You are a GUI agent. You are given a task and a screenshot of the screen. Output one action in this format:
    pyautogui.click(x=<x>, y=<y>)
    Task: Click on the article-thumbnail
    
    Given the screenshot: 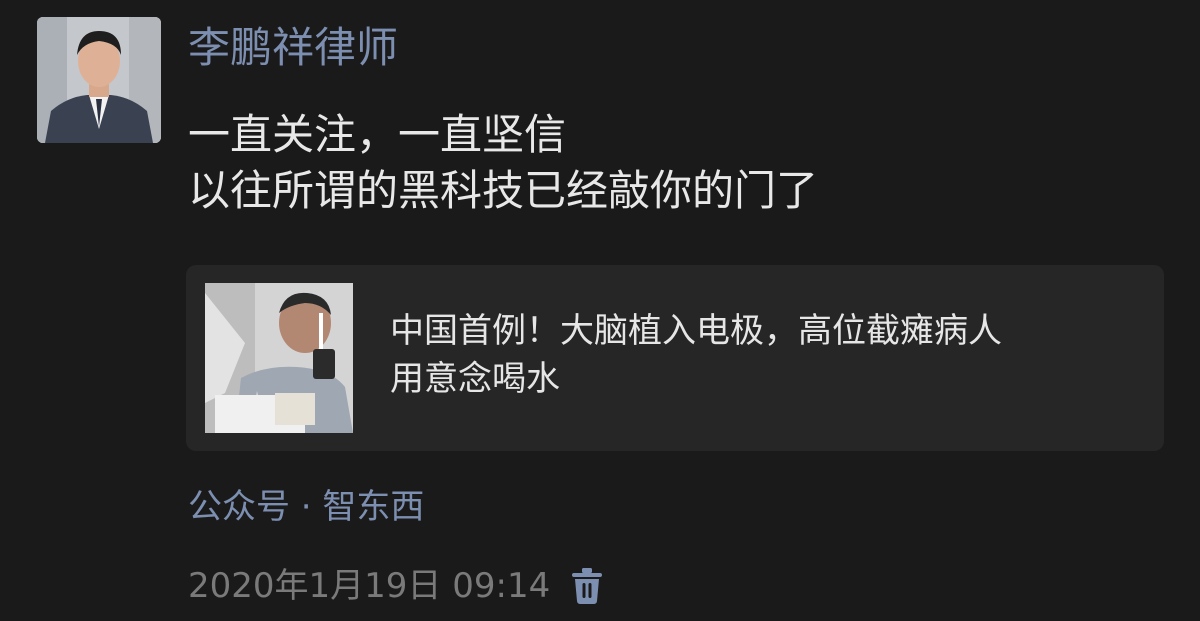 What is the action you would take?
    pyautogui.click(x=279, y=358)
    